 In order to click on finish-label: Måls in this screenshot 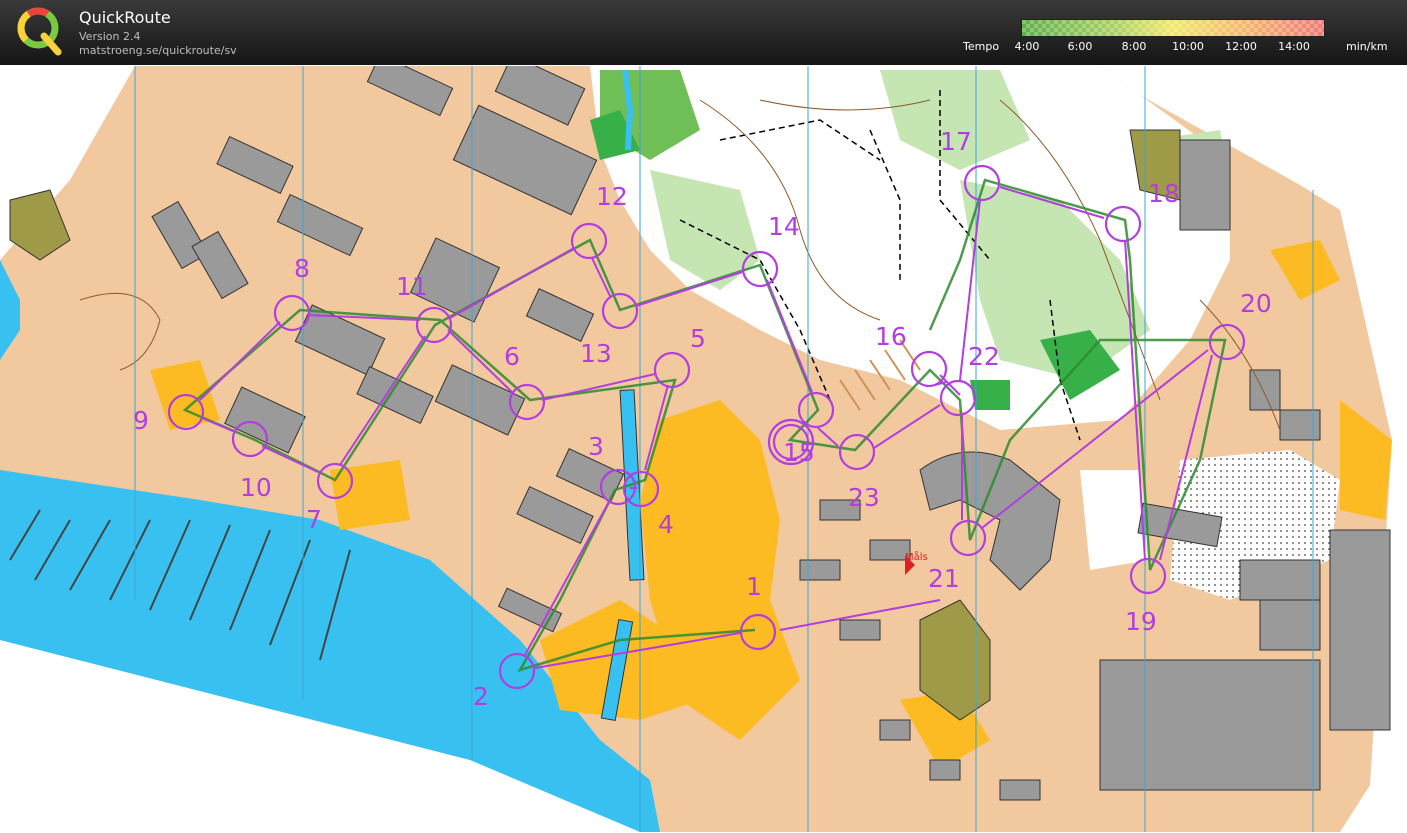, I will do `click(916, 556)`.